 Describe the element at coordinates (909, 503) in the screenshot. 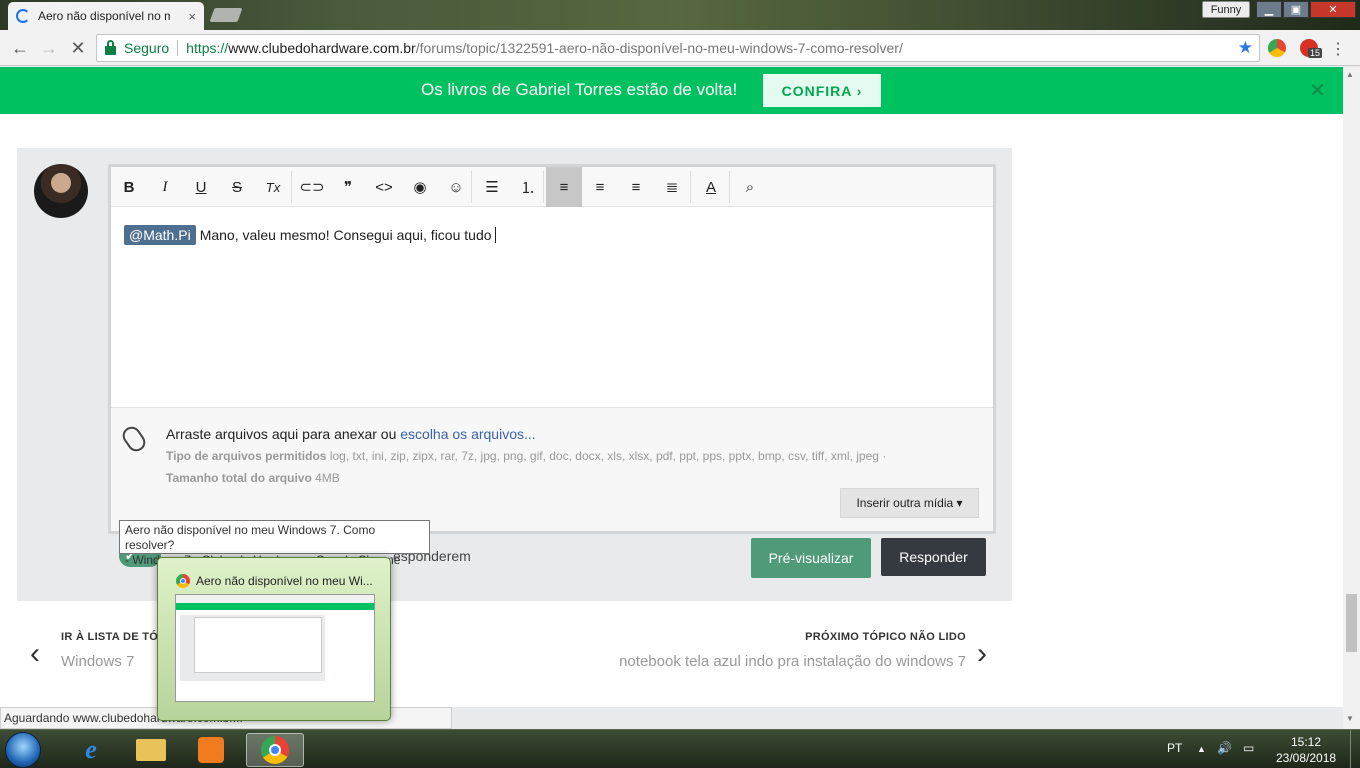

I see `insert-media-button: Inserir outra mídia ▾` at that location.